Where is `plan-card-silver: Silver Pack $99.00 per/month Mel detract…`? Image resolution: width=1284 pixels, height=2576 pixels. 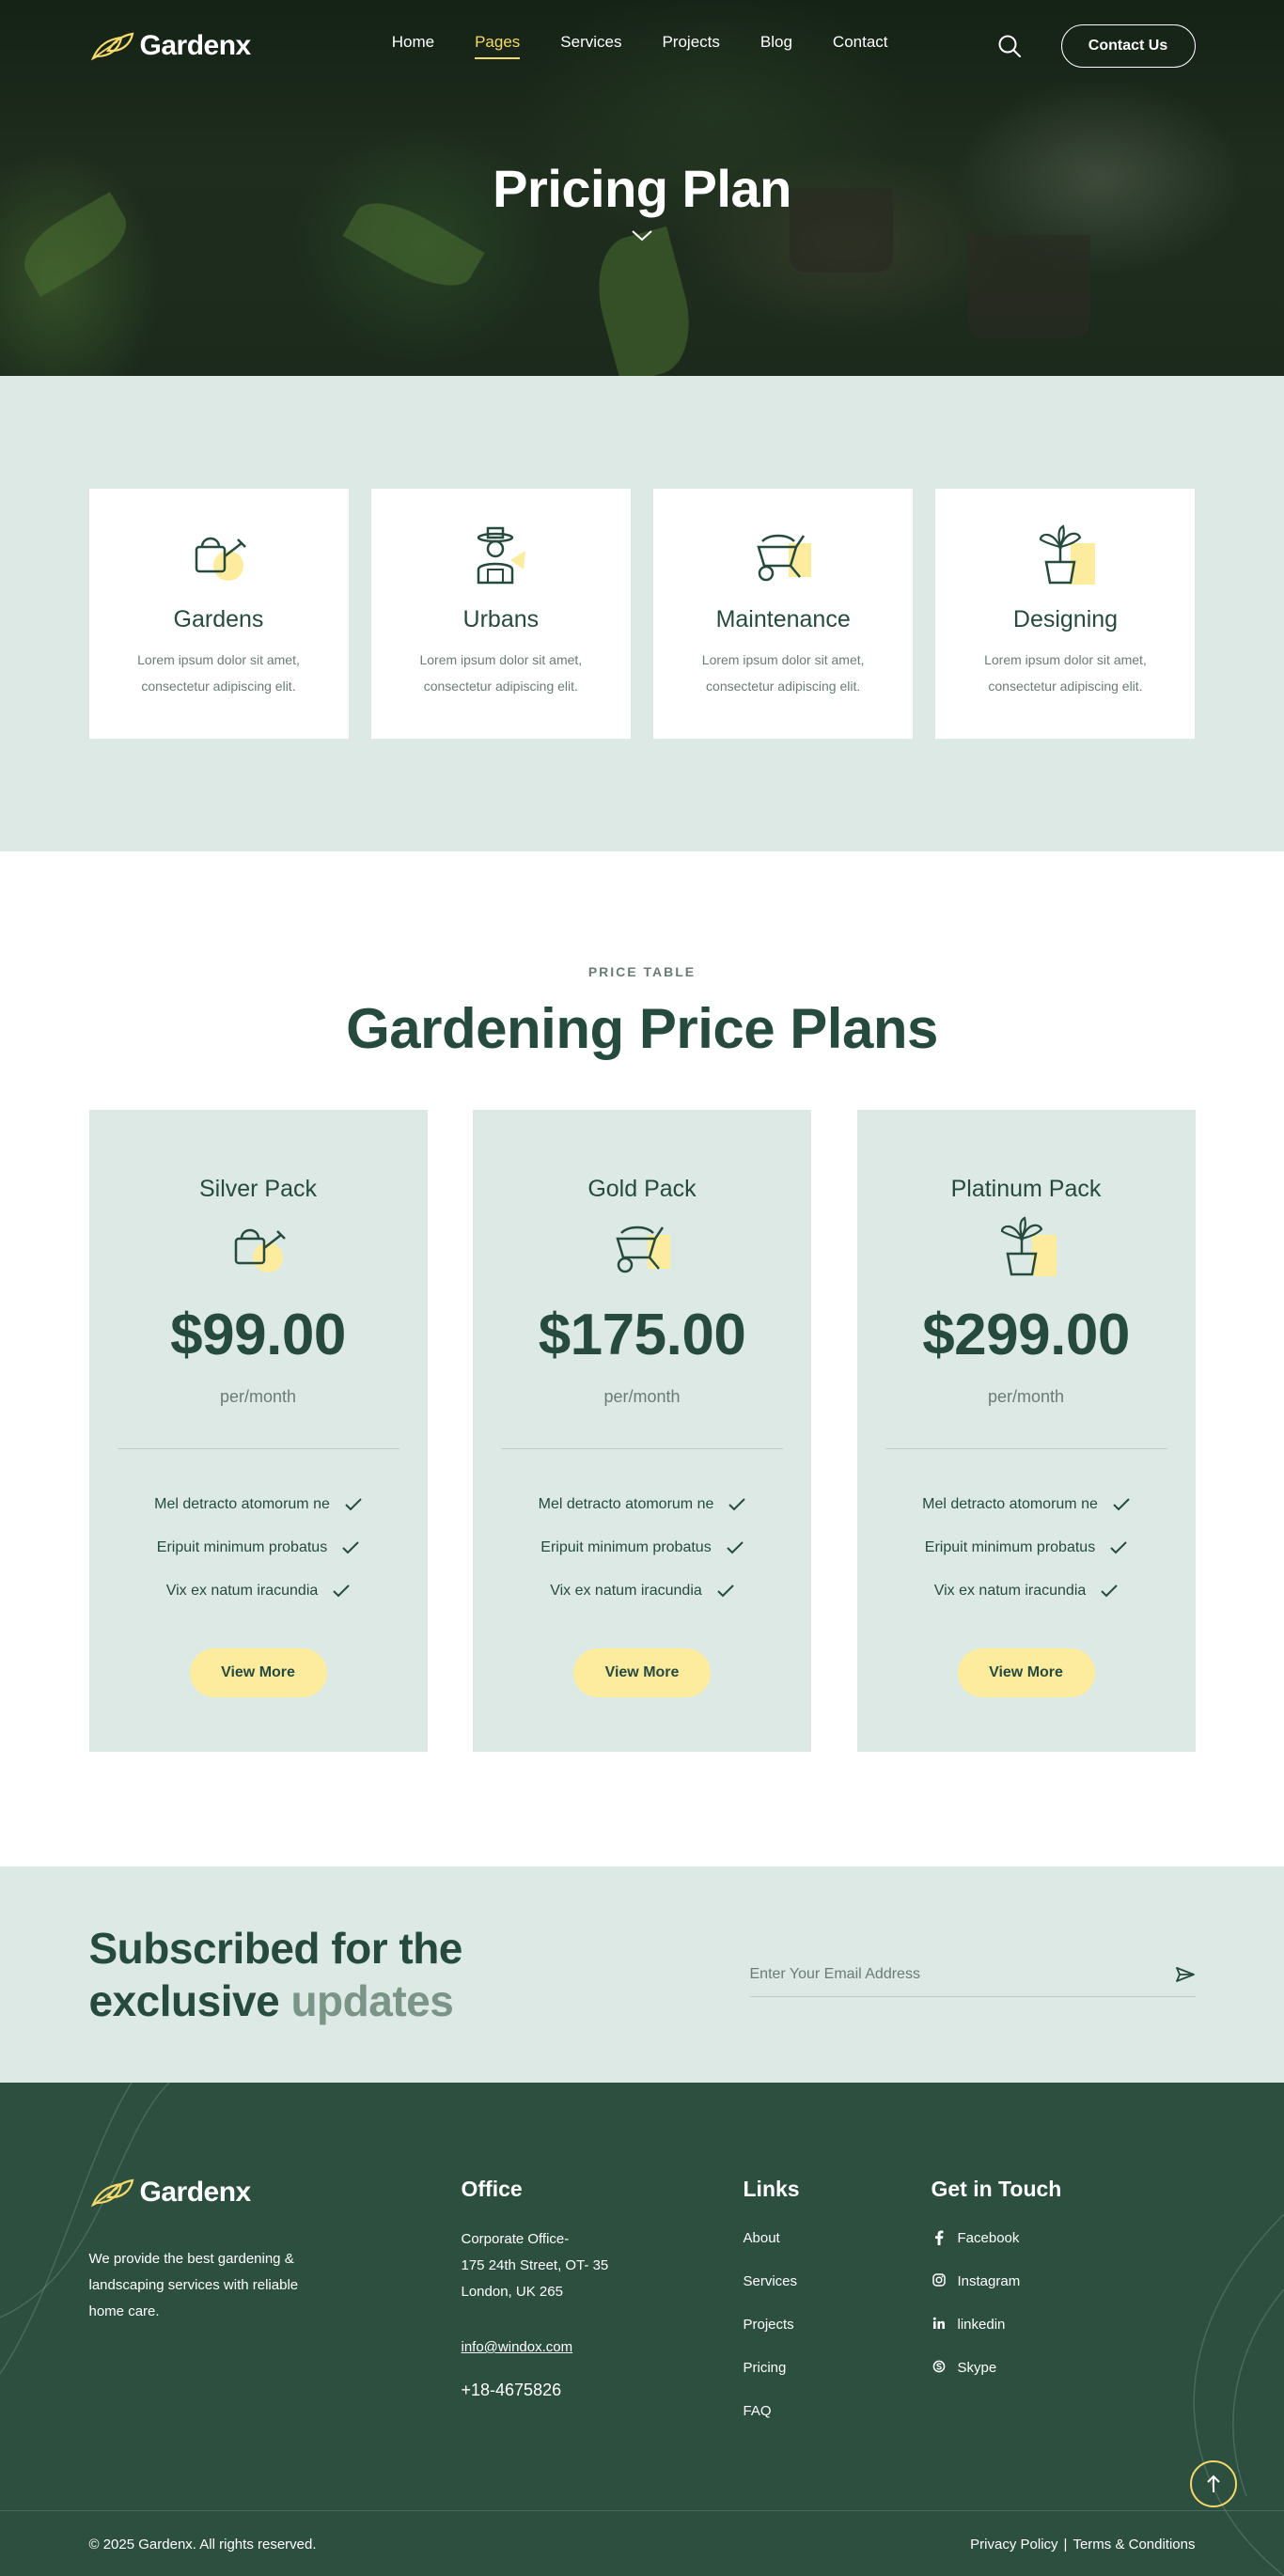
plan-card-silver: Silver Pack $99.00 per/month Mel detract… is located at coordinates (258, 1431).